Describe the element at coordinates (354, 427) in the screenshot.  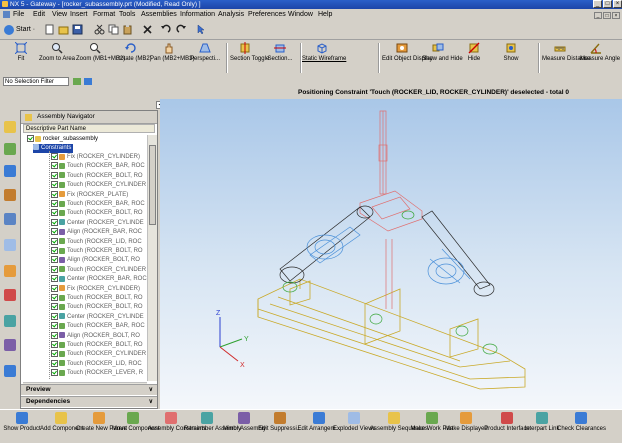
I see `exploded-views-button: Exploded Views` at that location.